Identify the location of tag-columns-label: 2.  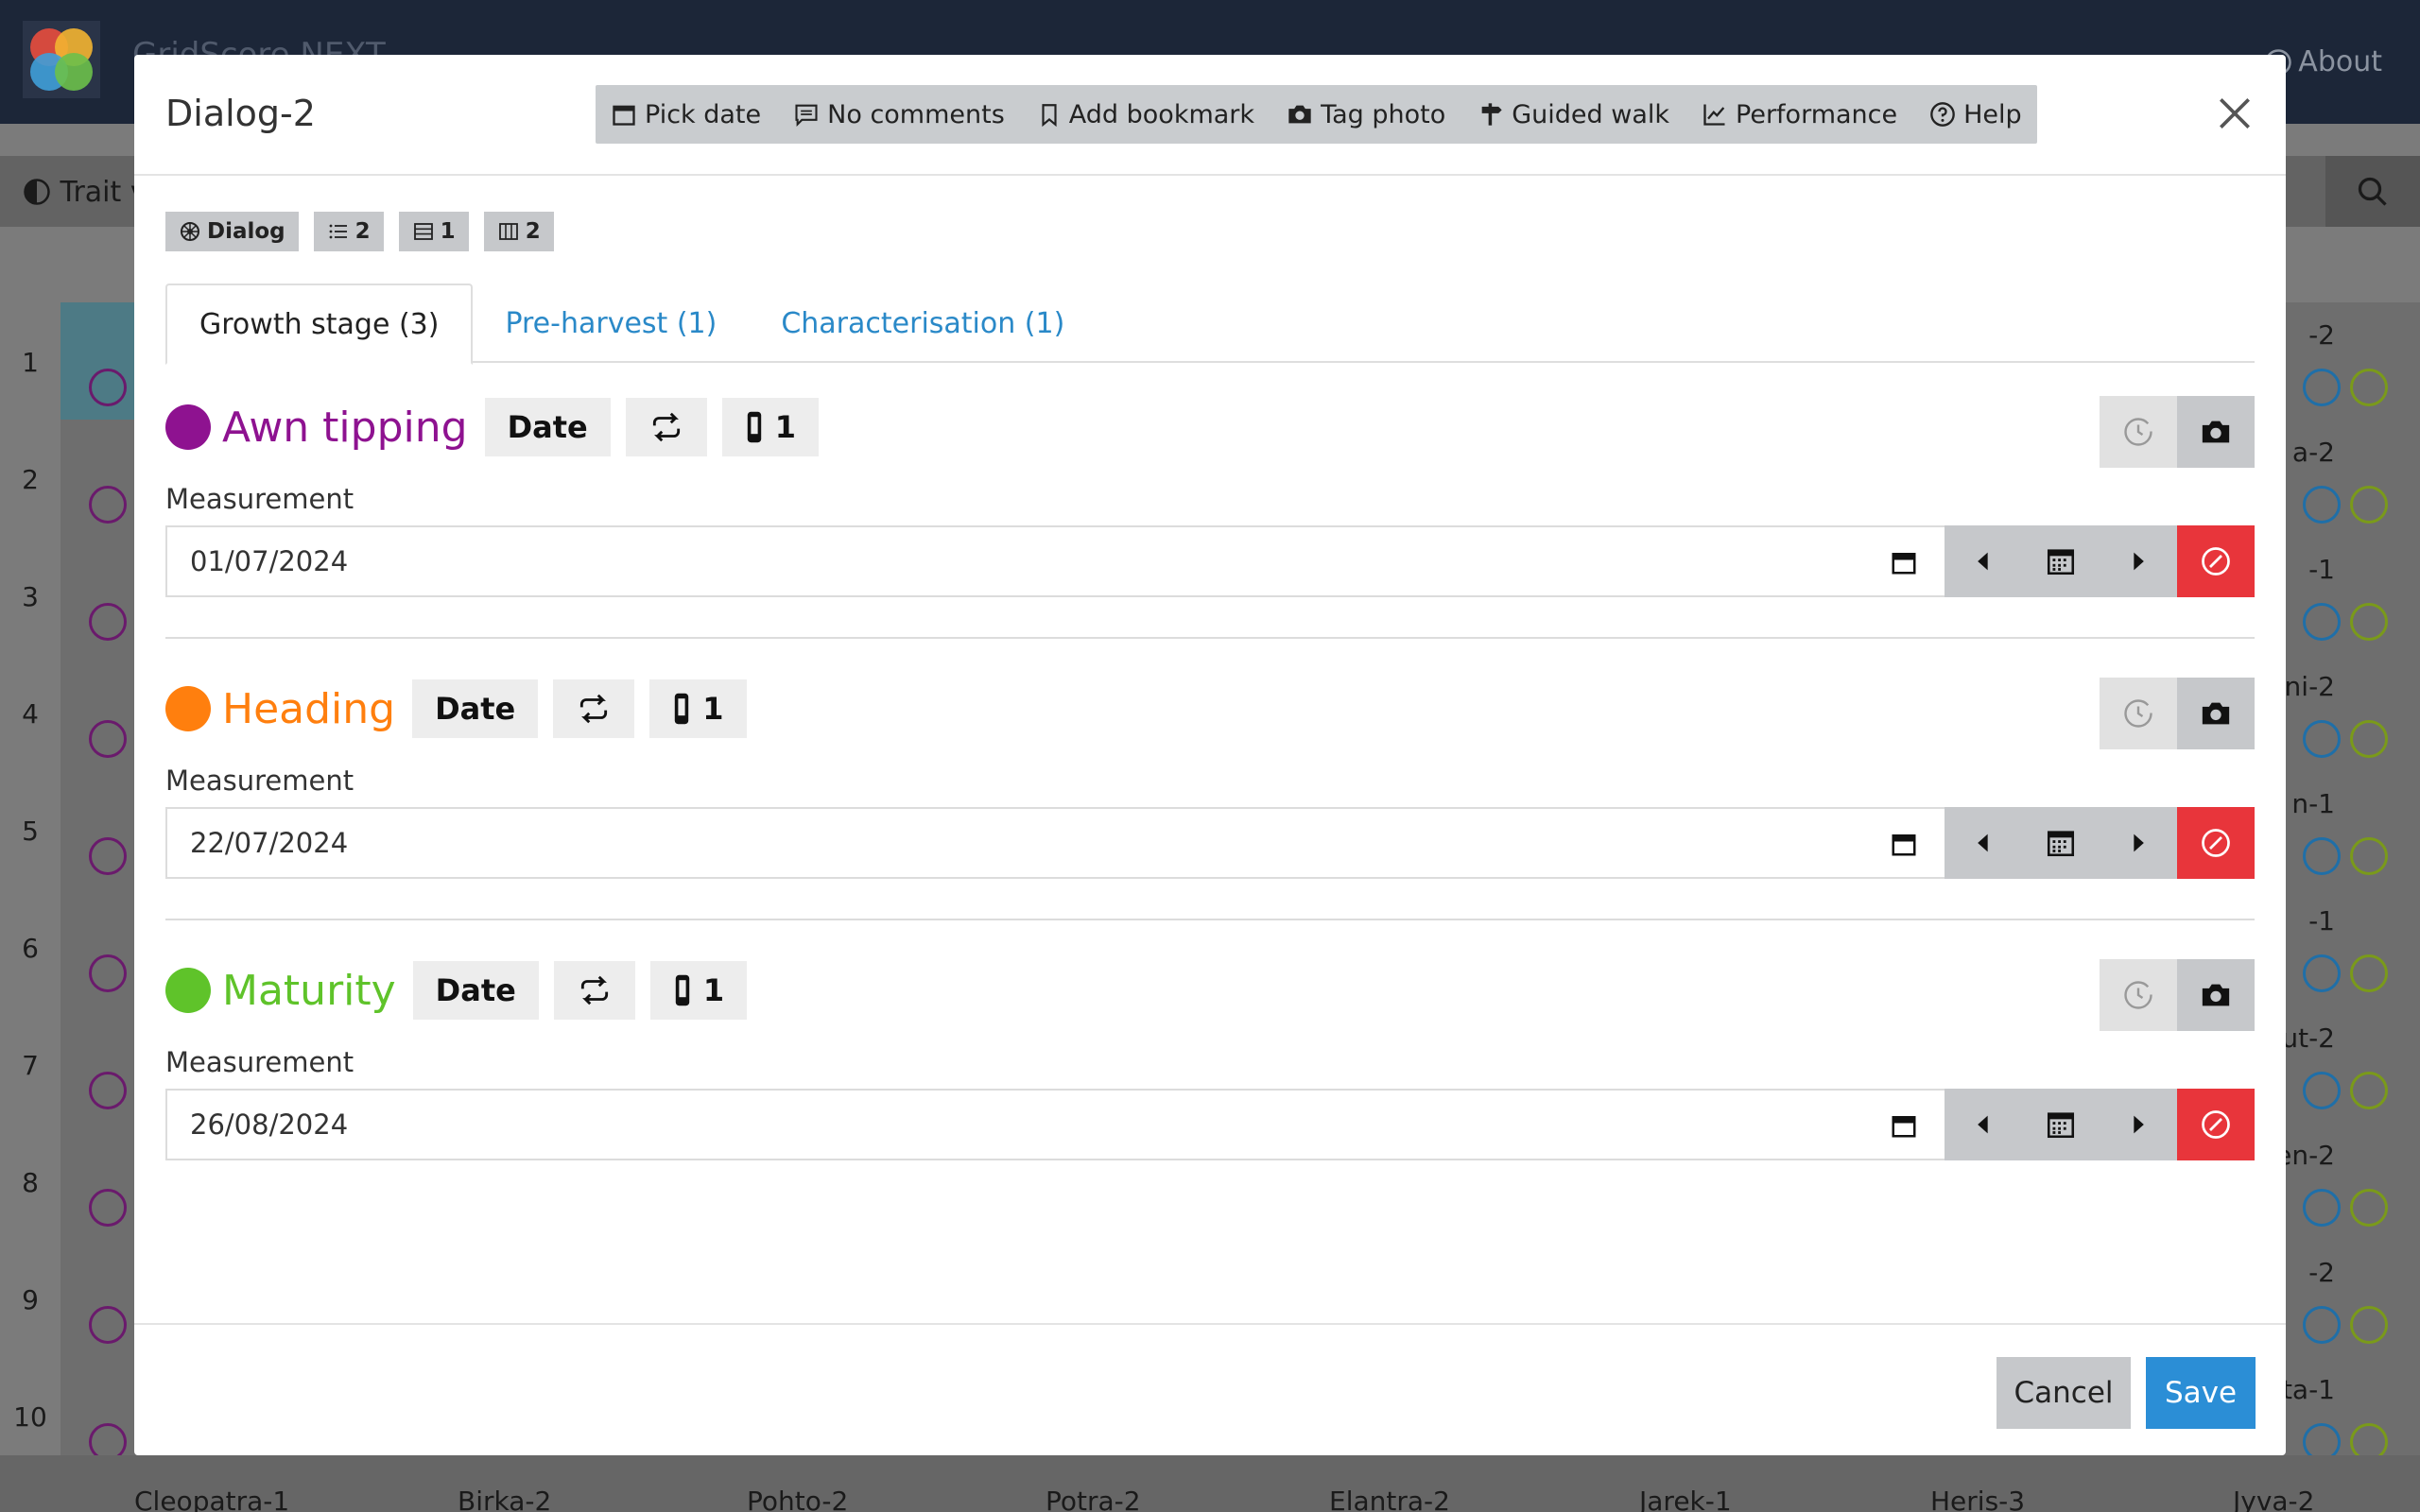
(533, 231).